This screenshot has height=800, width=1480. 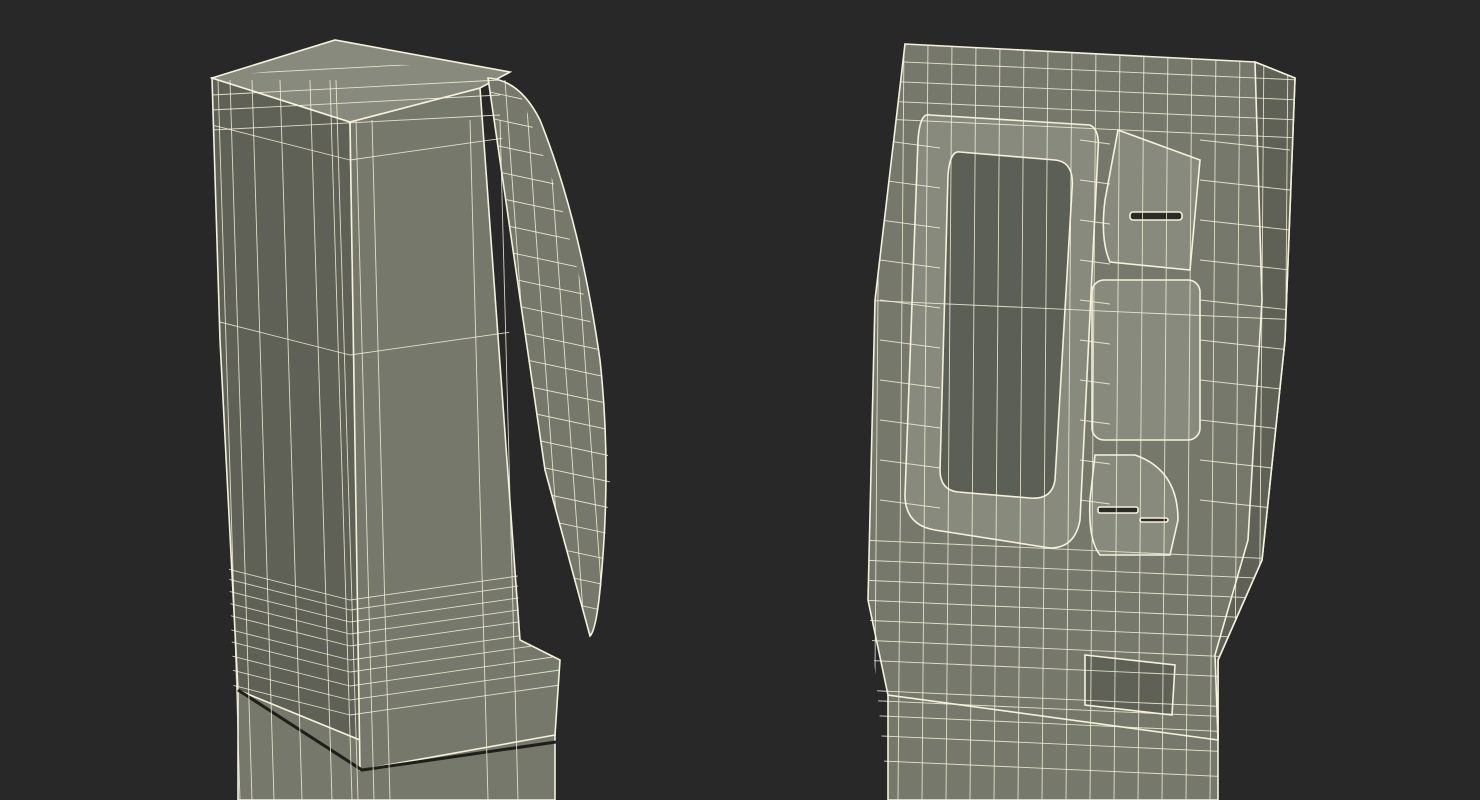 What do you see at coordinates (1118, 510) in the screenshot?
I see `coin-slot` at bounding box center [1118, 510].